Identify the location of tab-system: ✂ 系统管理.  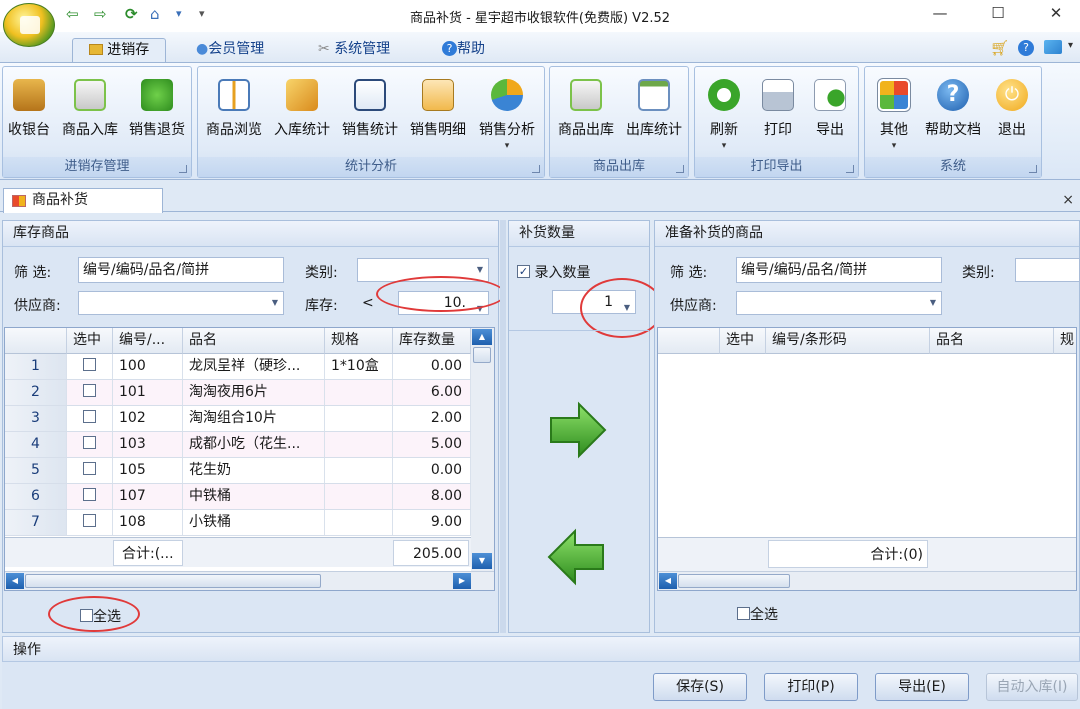
(354, 50).